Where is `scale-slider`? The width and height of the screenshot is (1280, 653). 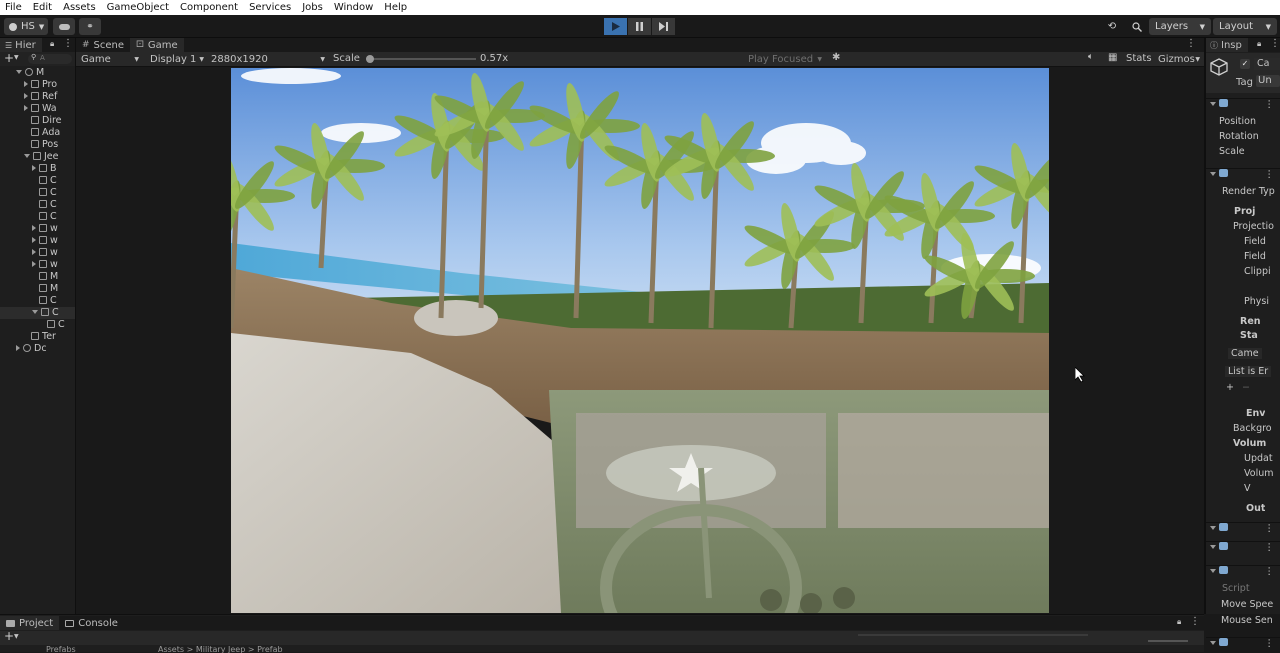
scale-slider is located at coordinates (421, 59).